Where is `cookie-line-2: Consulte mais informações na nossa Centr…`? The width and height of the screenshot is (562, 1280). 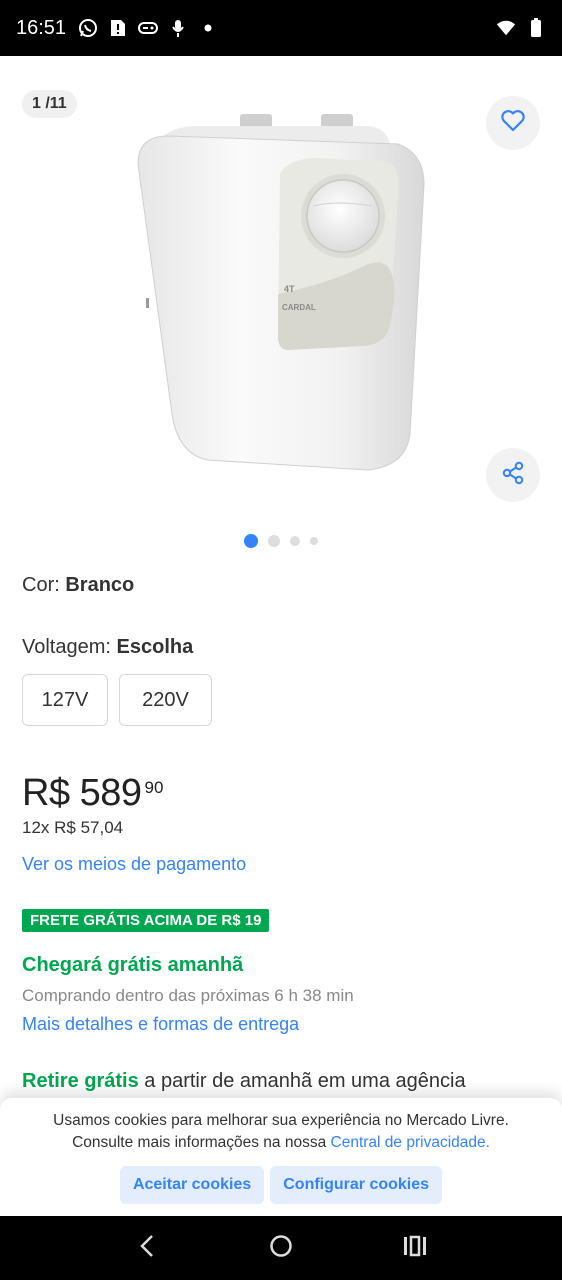 cookie-line-2: Consulte mais informações na nossa Centr… is located at coordinates (281, 1143).